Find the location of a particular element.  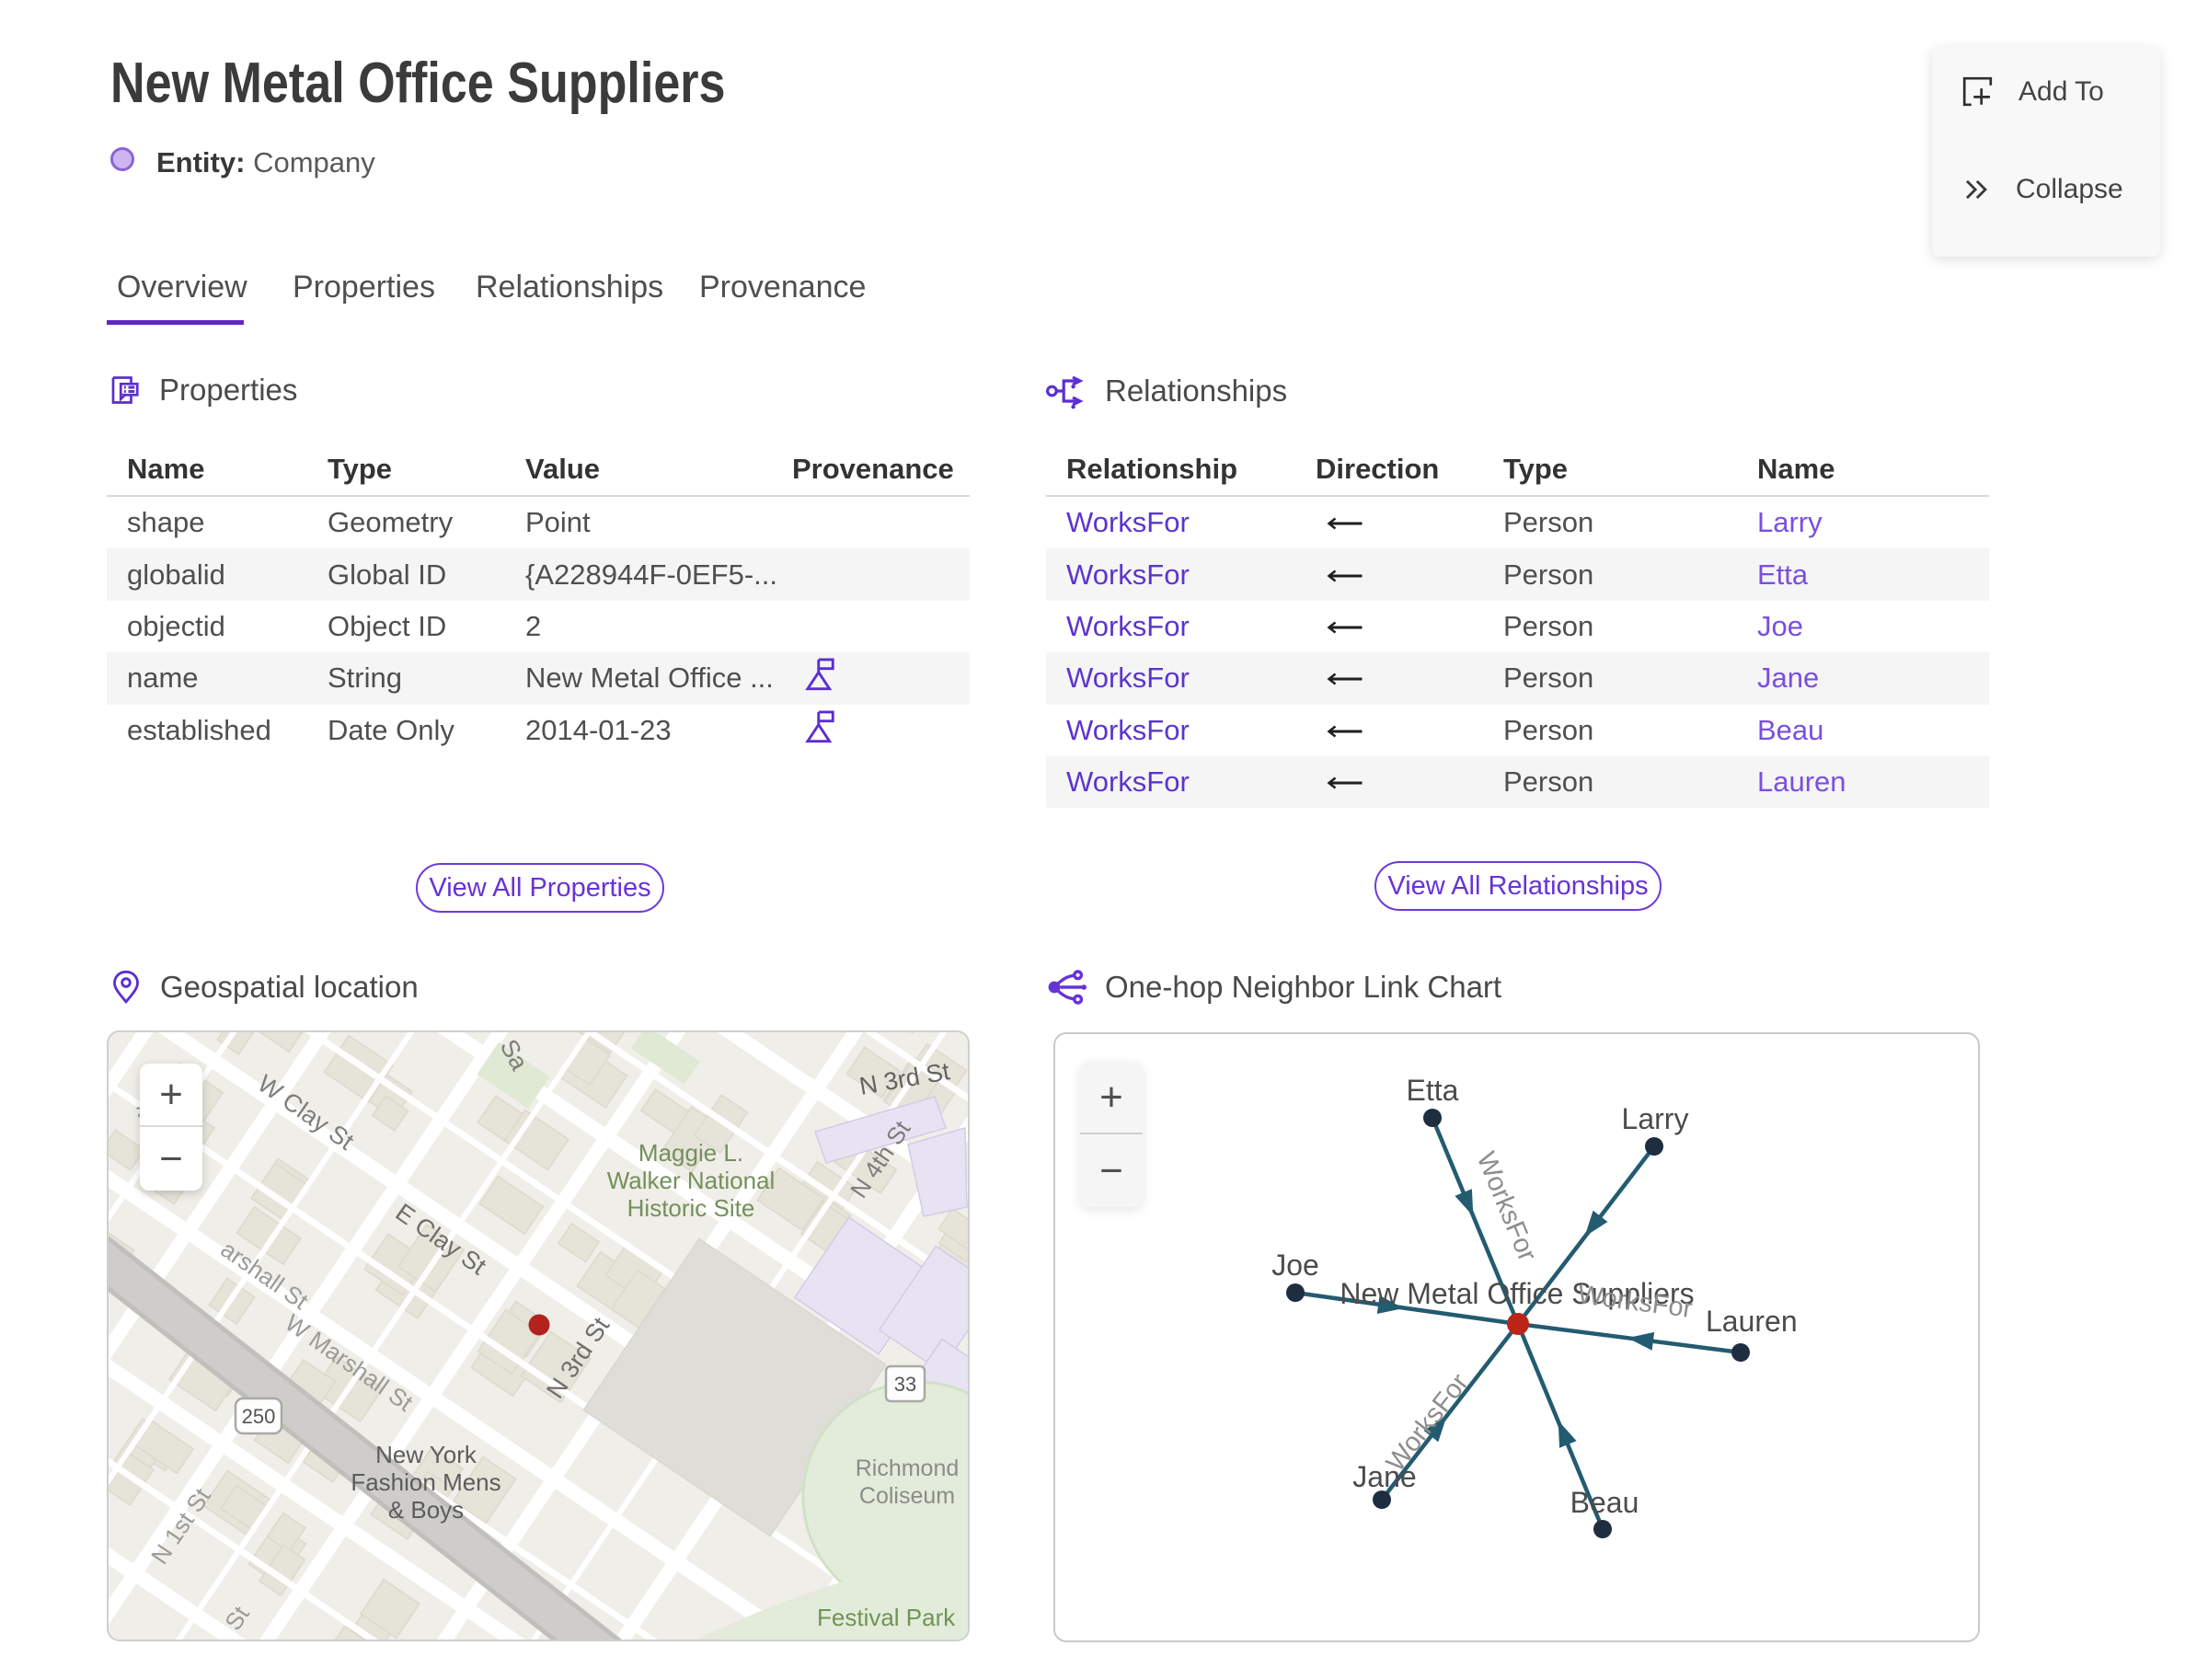

svg-text: Fashion Mens is located at coordinates (425, 1482).